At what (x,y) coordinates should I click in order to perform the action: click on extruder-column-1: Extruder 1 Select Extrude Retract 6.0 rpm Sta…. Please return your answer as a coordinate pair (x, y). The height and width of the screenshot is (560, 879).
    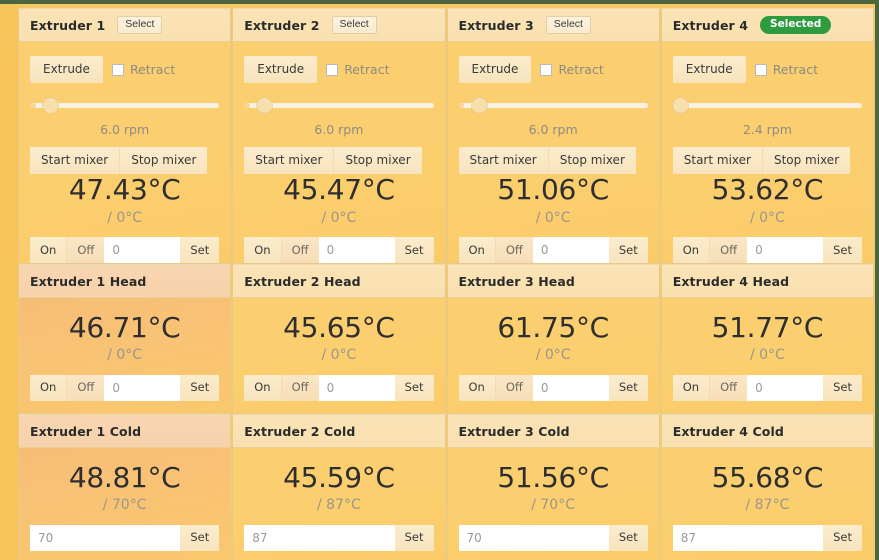
    Looking at the image, I should click on (125, 136).